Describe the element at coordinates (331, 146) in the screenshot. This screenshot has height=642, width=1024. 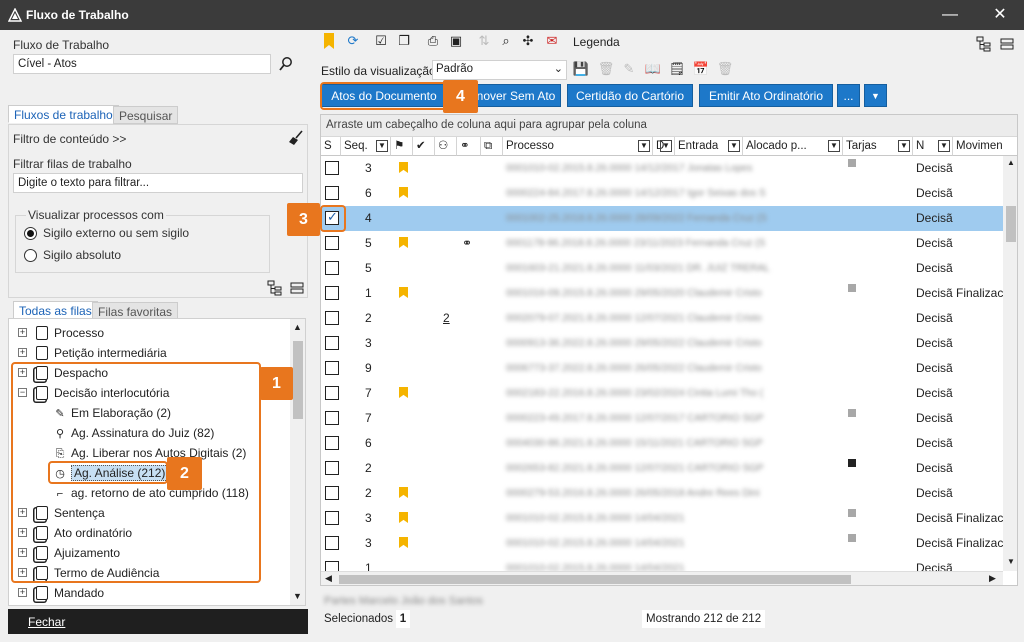
I see `col-header-s: S` at that location.